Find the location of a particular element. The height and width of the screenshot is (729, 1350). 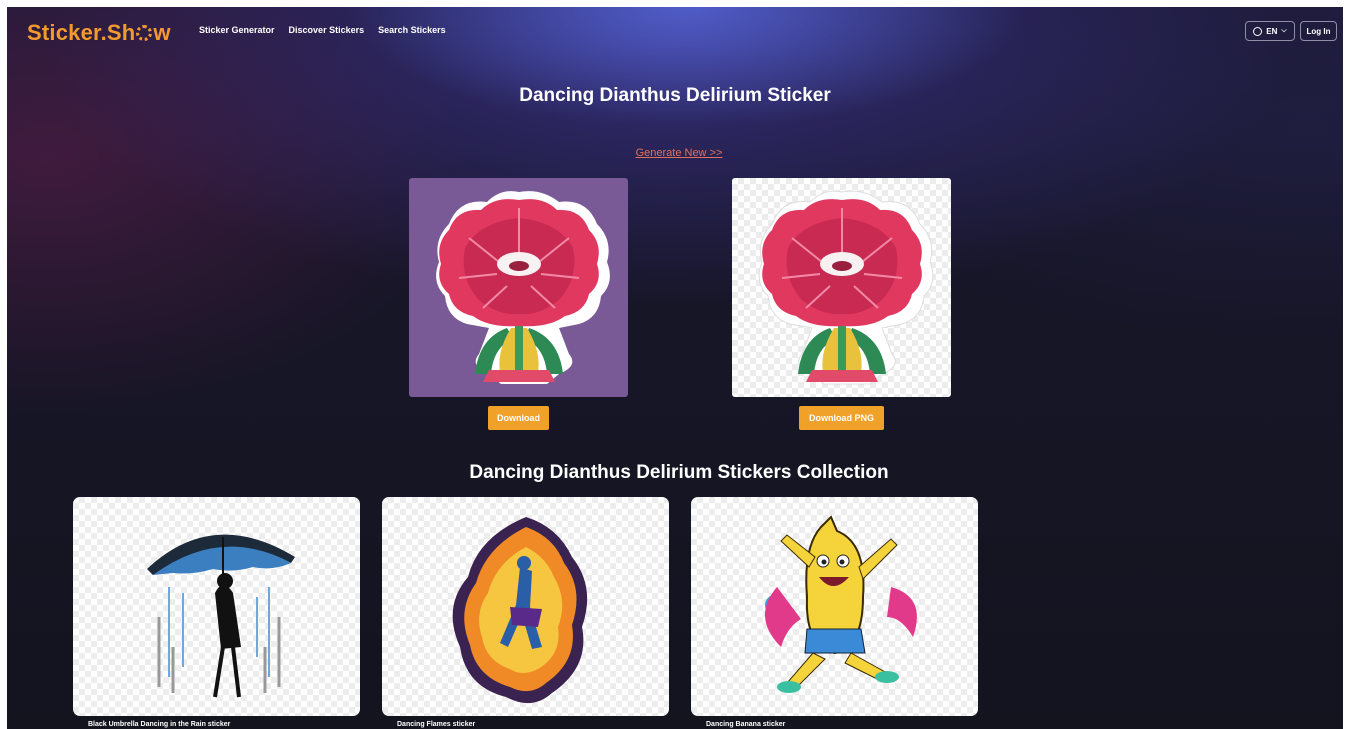

logo-text-part1: Sticker.Sh is located at coordinates (81, 32).